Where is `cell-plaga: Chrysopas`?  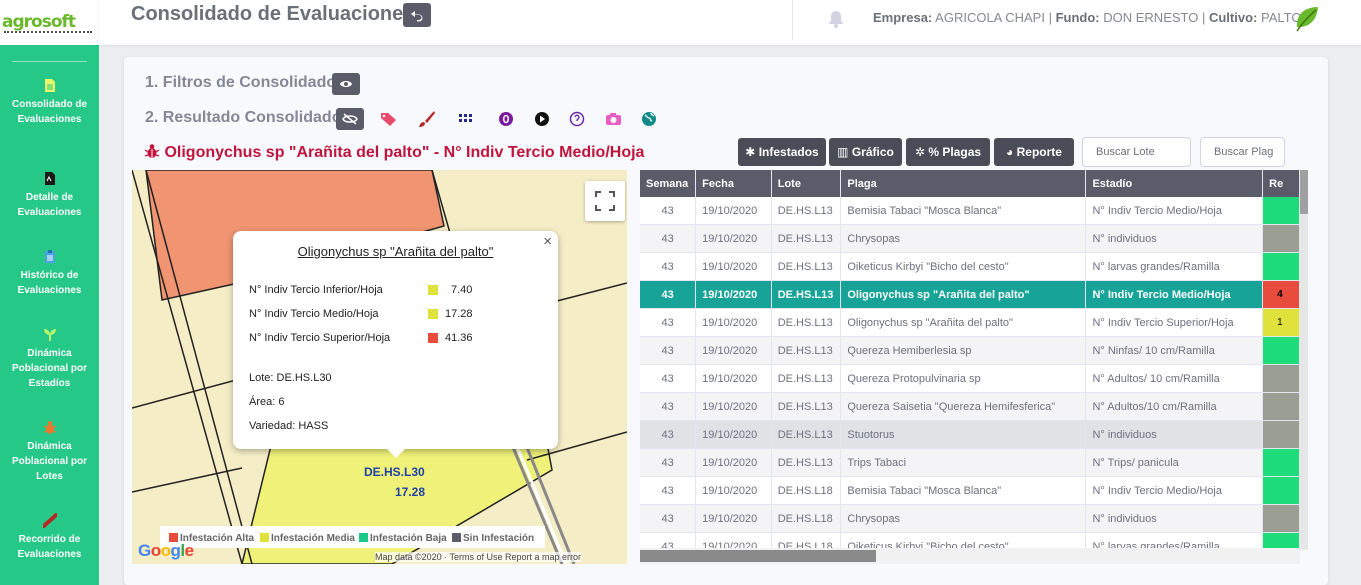
cell-plaga: Chrysopas is located at coordinates (963, 518).